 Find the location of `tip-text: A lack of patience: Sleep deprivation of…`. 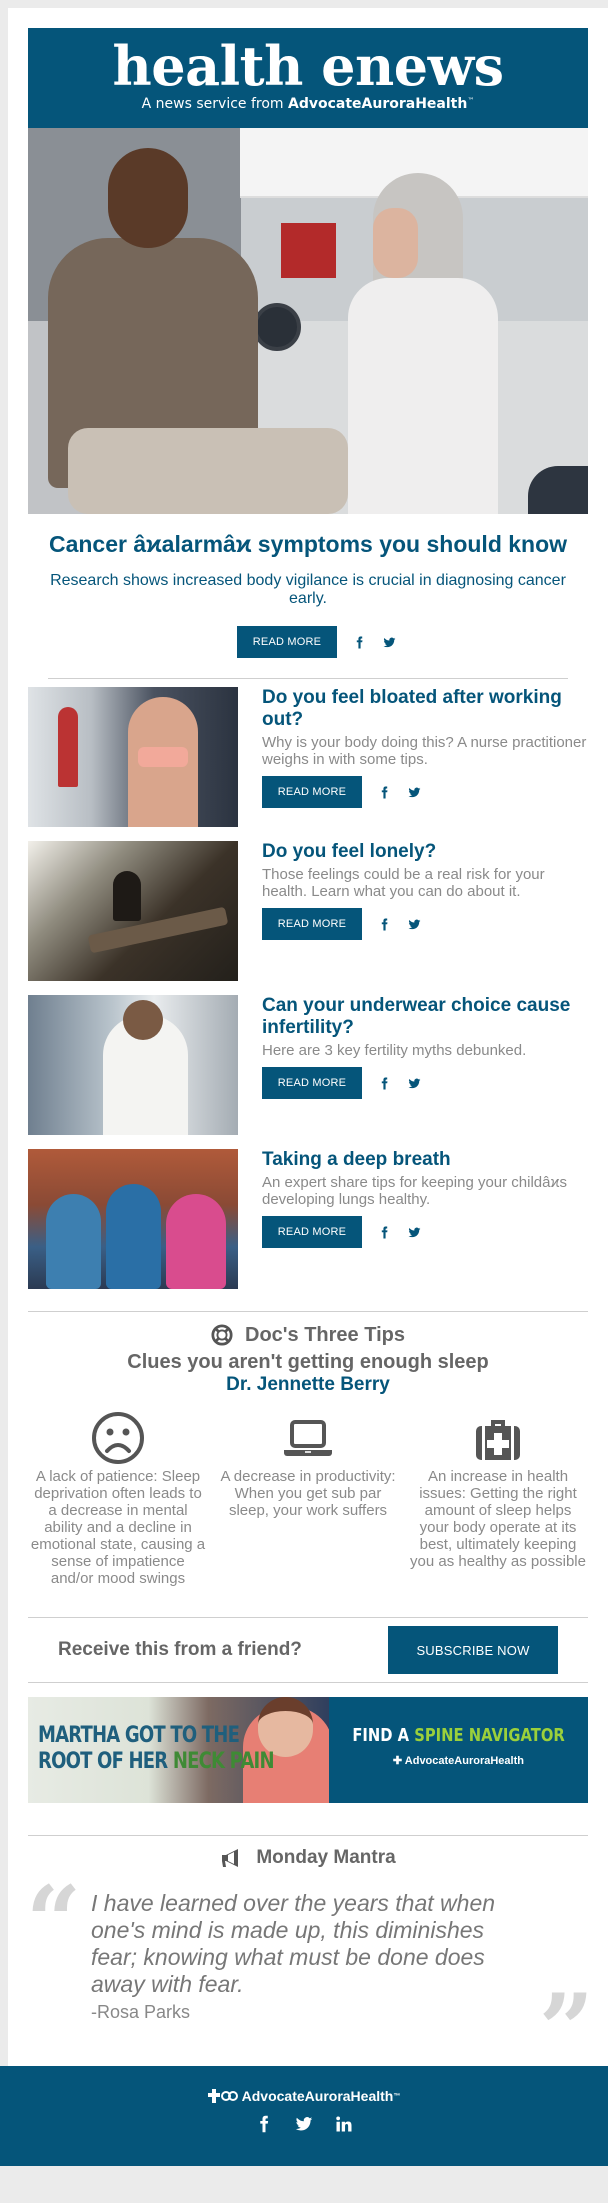

tip-text: A lack of patience: Sleep deprivation of… is located at coordinates (118, 1527).